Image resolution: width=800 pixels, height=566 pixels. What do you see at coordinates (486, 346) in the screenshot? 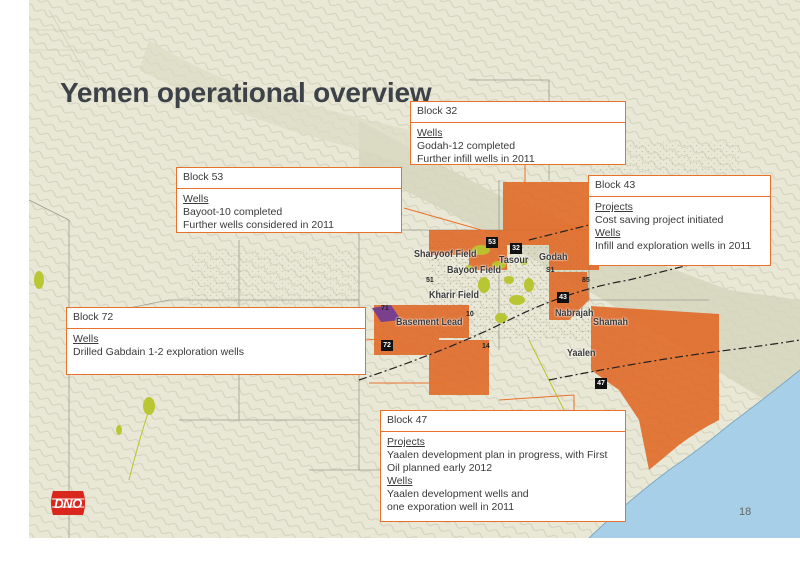
I see `block-tag-14: 14` at bounding box center [486, 346].